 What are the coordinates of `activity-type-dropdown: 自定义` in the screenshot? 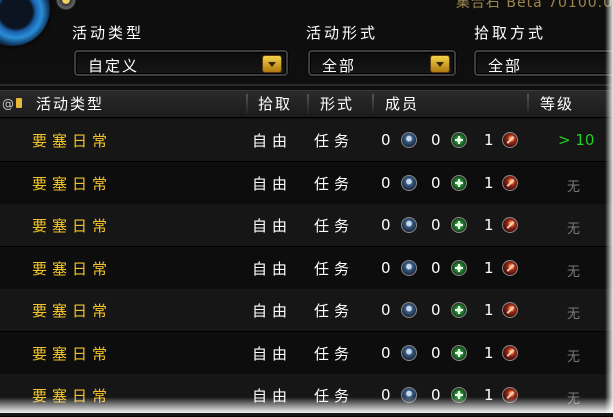 It's located at (181, 63).